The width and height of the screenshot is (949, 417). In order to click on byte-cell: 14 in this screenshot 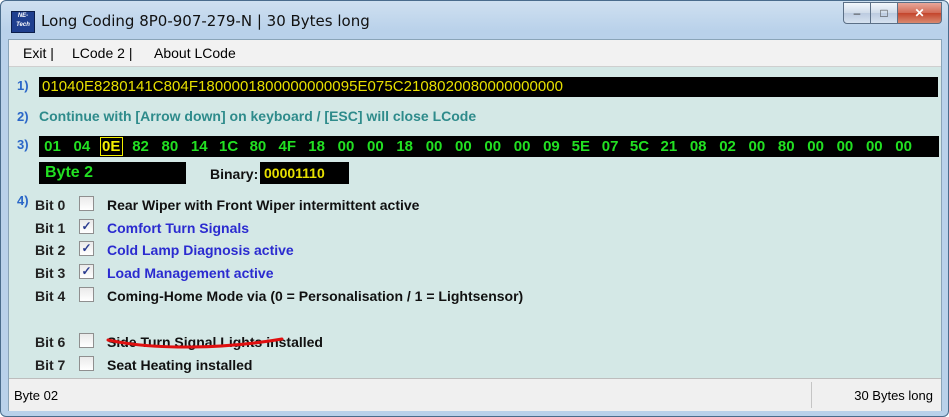, I will do `click(199, 146)`.